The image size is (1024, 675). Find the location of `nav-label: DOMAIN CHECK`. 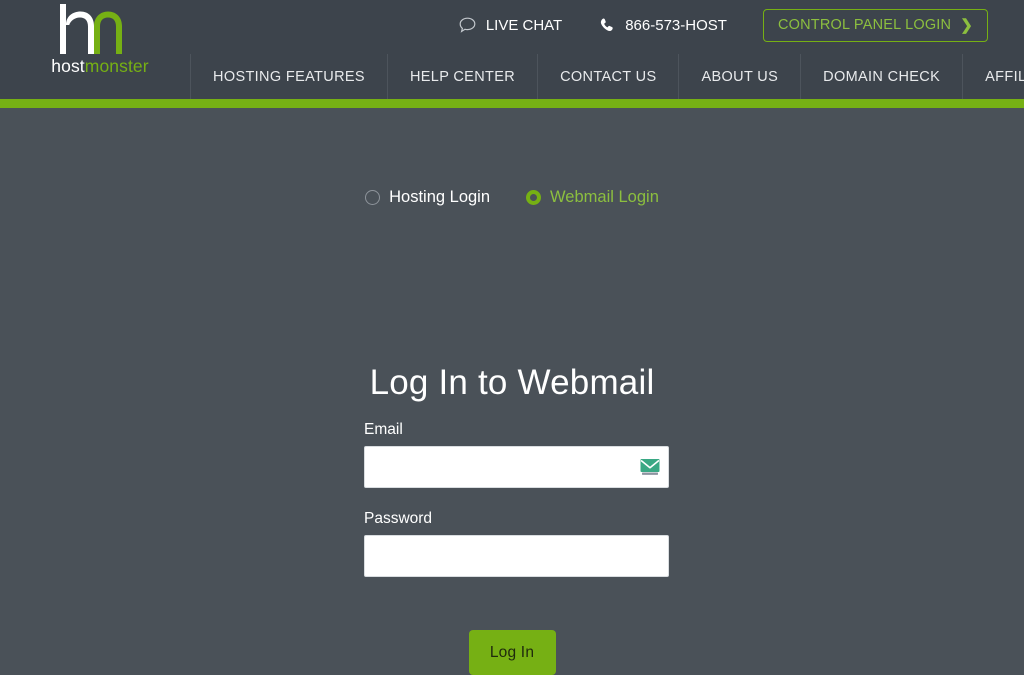

nav-label: DOMAIN CHECK is located at coordinates (882, 76).